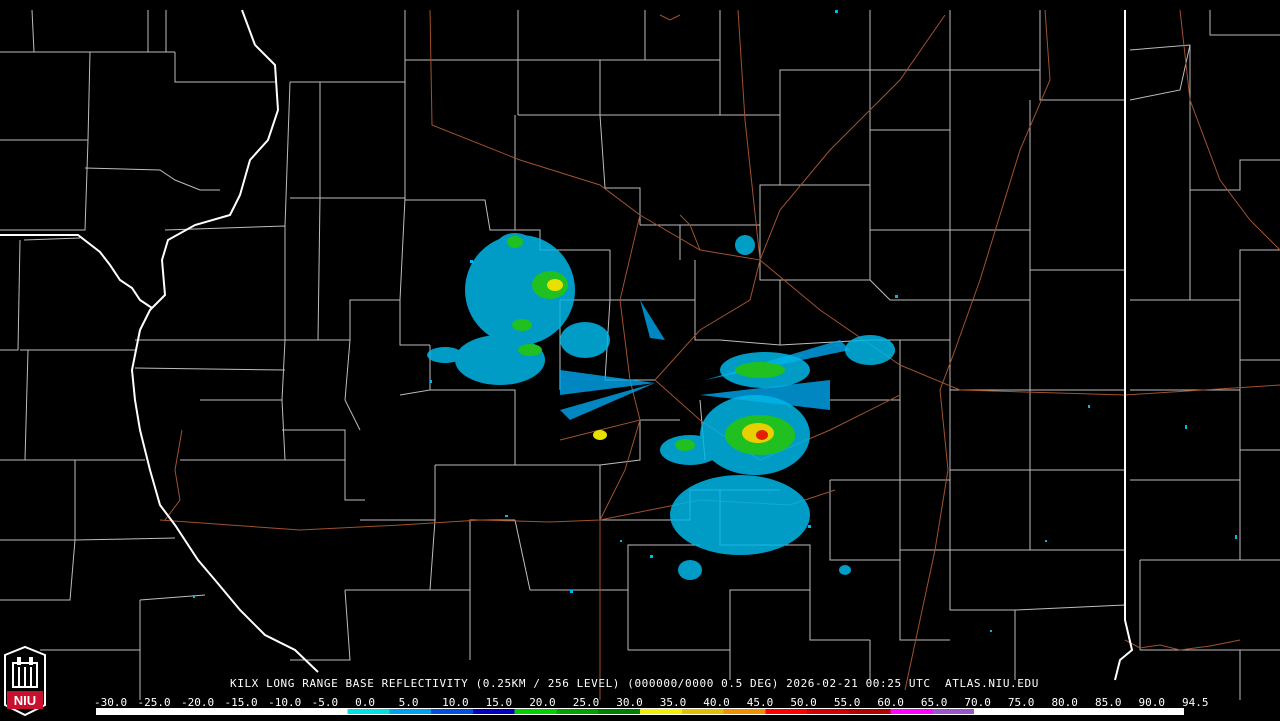  I want to click on echo-radial-spokes, so click(705, 360).